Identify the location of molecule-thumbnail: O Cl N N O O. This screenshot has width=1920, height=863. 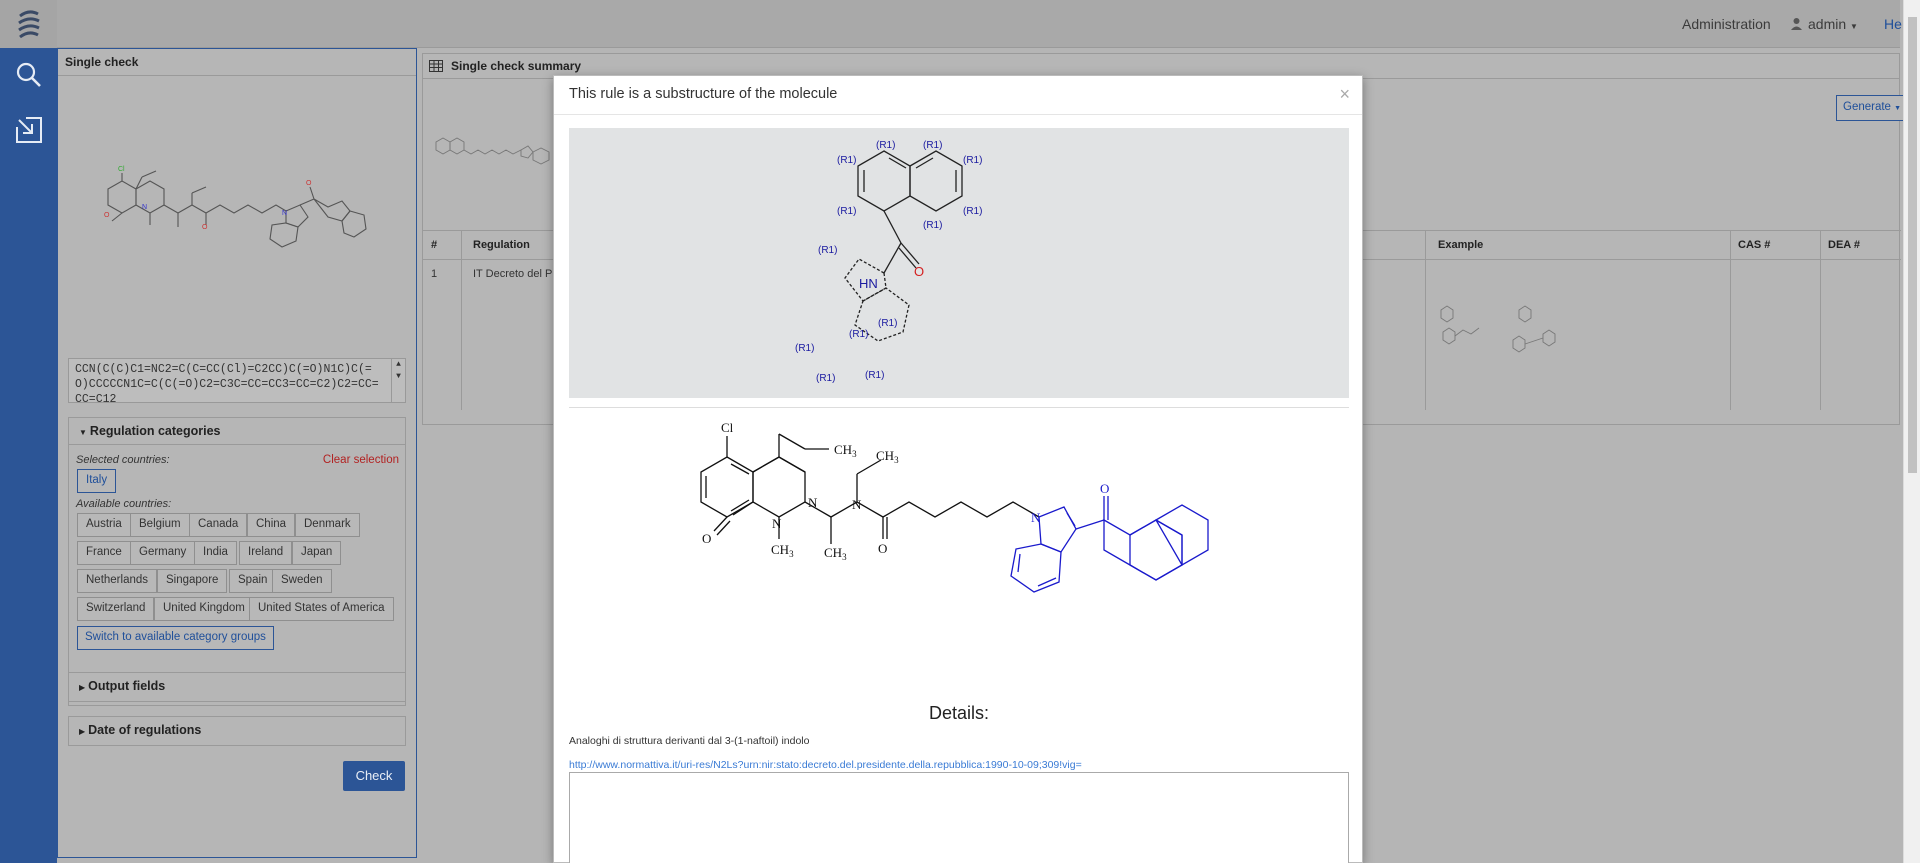
(235, 207).